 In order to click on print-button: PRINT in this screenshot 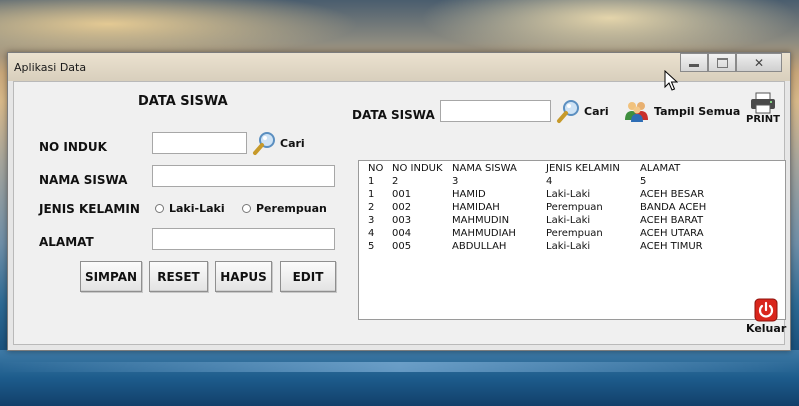, I will do `click(763, 108)`.